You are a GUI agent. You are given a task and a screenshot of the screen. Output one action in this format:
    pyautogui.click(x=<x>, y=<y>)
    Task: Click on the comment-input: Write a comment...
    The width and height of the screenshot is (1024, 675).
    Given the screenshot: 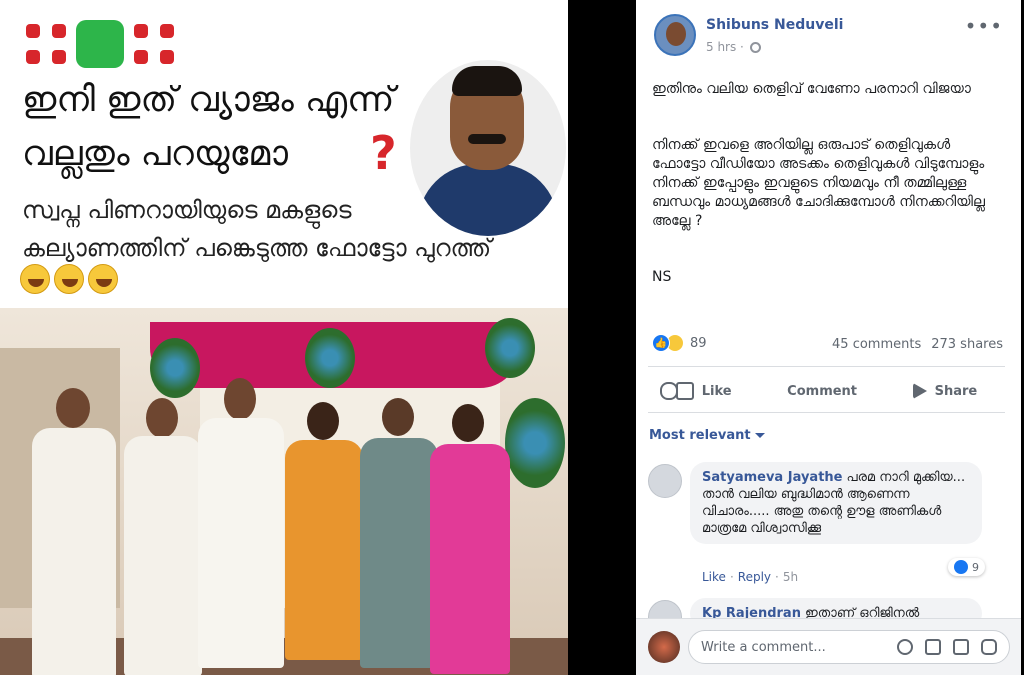 What is the action you would take?
    pyautogui.click(x=849, y=647)
    